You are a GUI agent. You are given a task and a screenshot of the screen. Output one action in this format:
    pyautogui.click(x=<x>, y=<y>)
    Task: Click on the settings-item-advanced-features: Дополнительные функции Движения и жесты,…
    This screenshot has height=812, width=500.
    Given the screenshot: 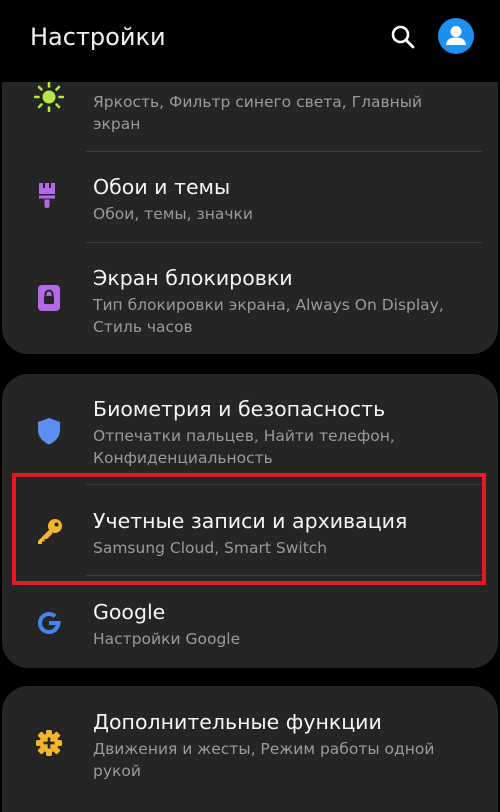 What is the action you would take?
    pyautogui.click(x=250, y=741)
    